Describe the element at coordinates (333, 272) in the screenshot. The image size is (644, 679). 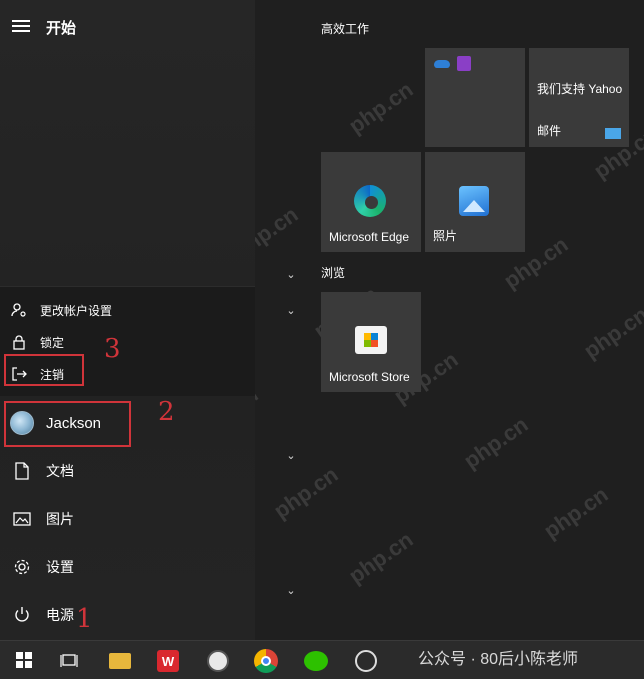
I see `group-title-explore: 浏览` at that location.